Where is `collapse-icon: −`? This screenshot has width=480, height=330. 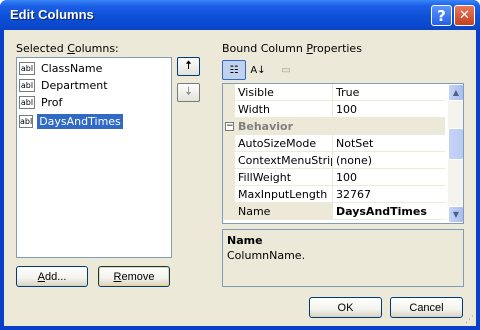 collapse-icon: − is located at coordinates (229, 126).